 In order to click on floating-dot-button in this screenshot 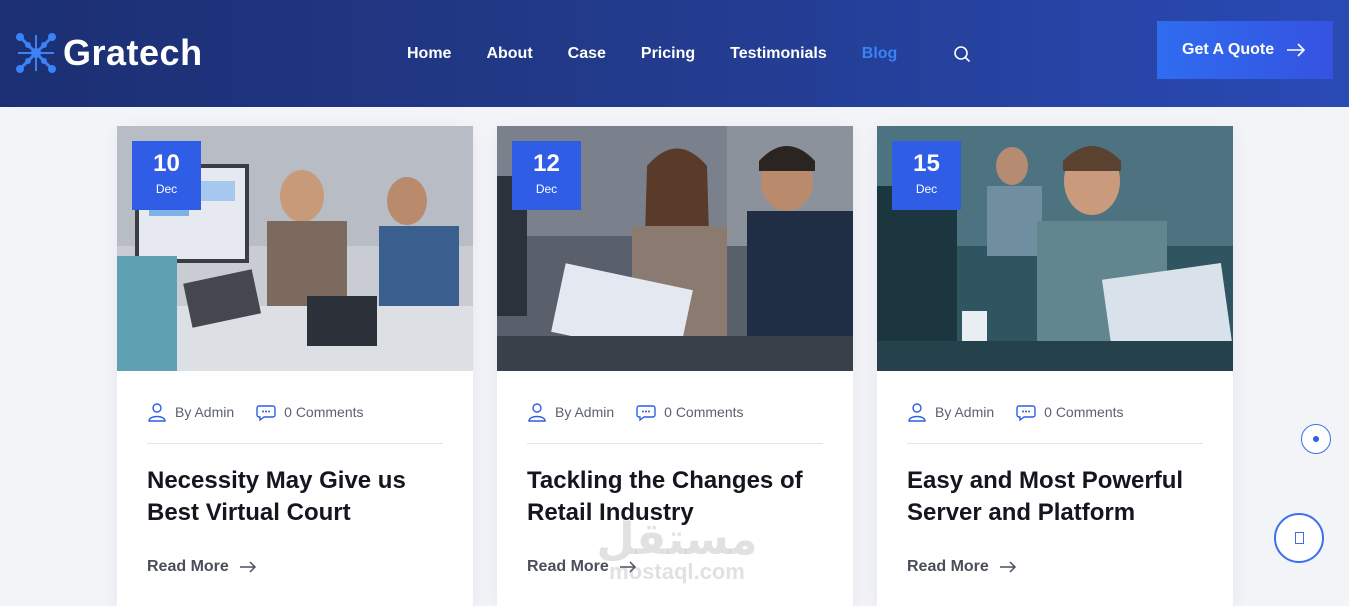, I will do `click(1316, 439)`.